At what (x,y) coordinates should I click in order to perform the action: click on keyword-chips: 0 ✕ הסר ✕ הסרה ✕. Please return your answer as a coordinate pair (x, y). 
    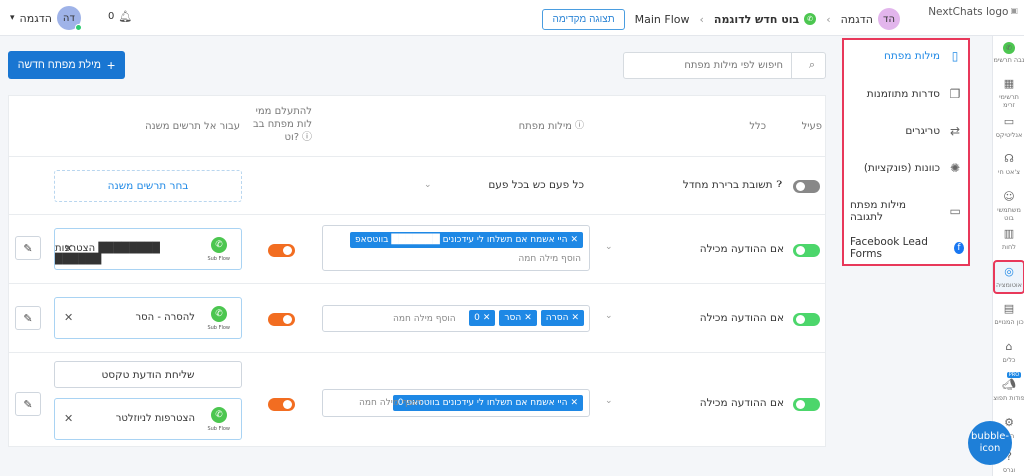
    Looking at the image, I should click on (526, 318).